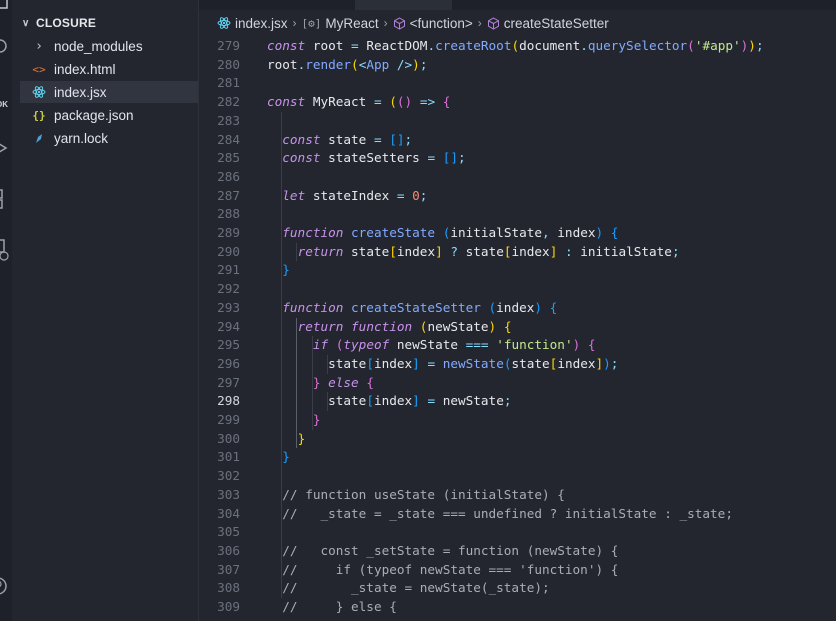  I want to click on folder-header: ∨ CLOSURE, so click(59, 23).